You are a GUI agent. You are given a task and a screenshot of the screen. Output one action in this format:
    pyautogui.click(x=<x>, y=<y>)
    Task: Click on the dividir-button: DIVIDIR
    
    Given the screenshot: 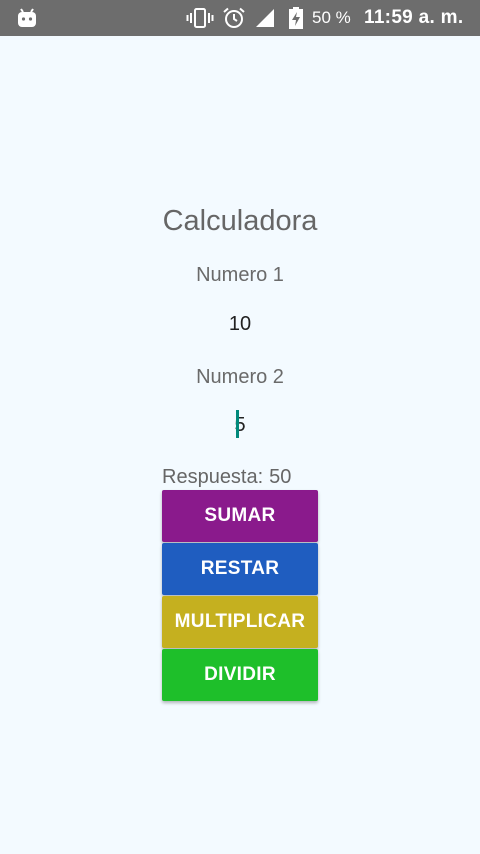 What is the action you would take?
    pyautogui.click(x=240, y=675)
    